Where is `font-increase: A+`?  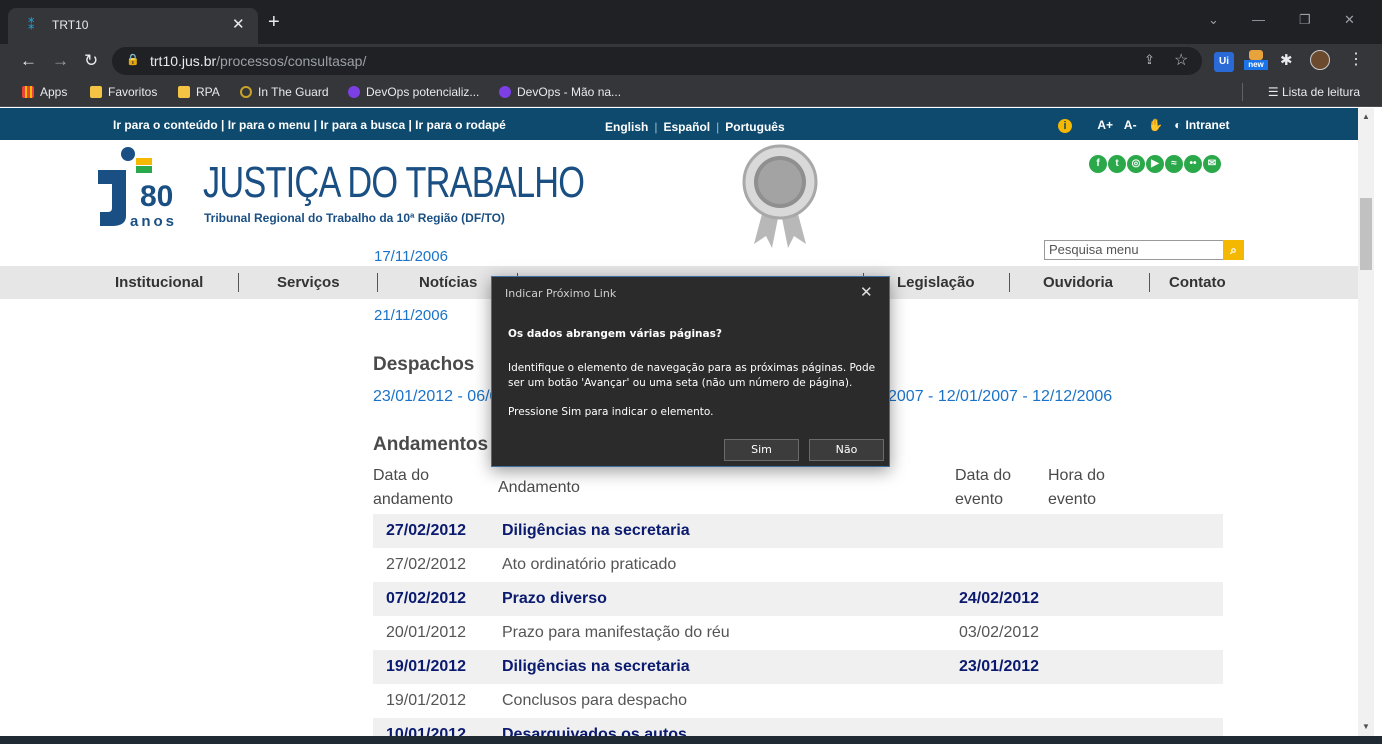
font-increase: A+ is located at coordinates (1105, 125).